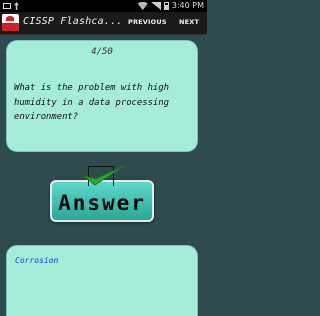  What do you see at coordinates (12, 6) in the screenshot?
I see `notification-icons` at bounding box center [12, 6].